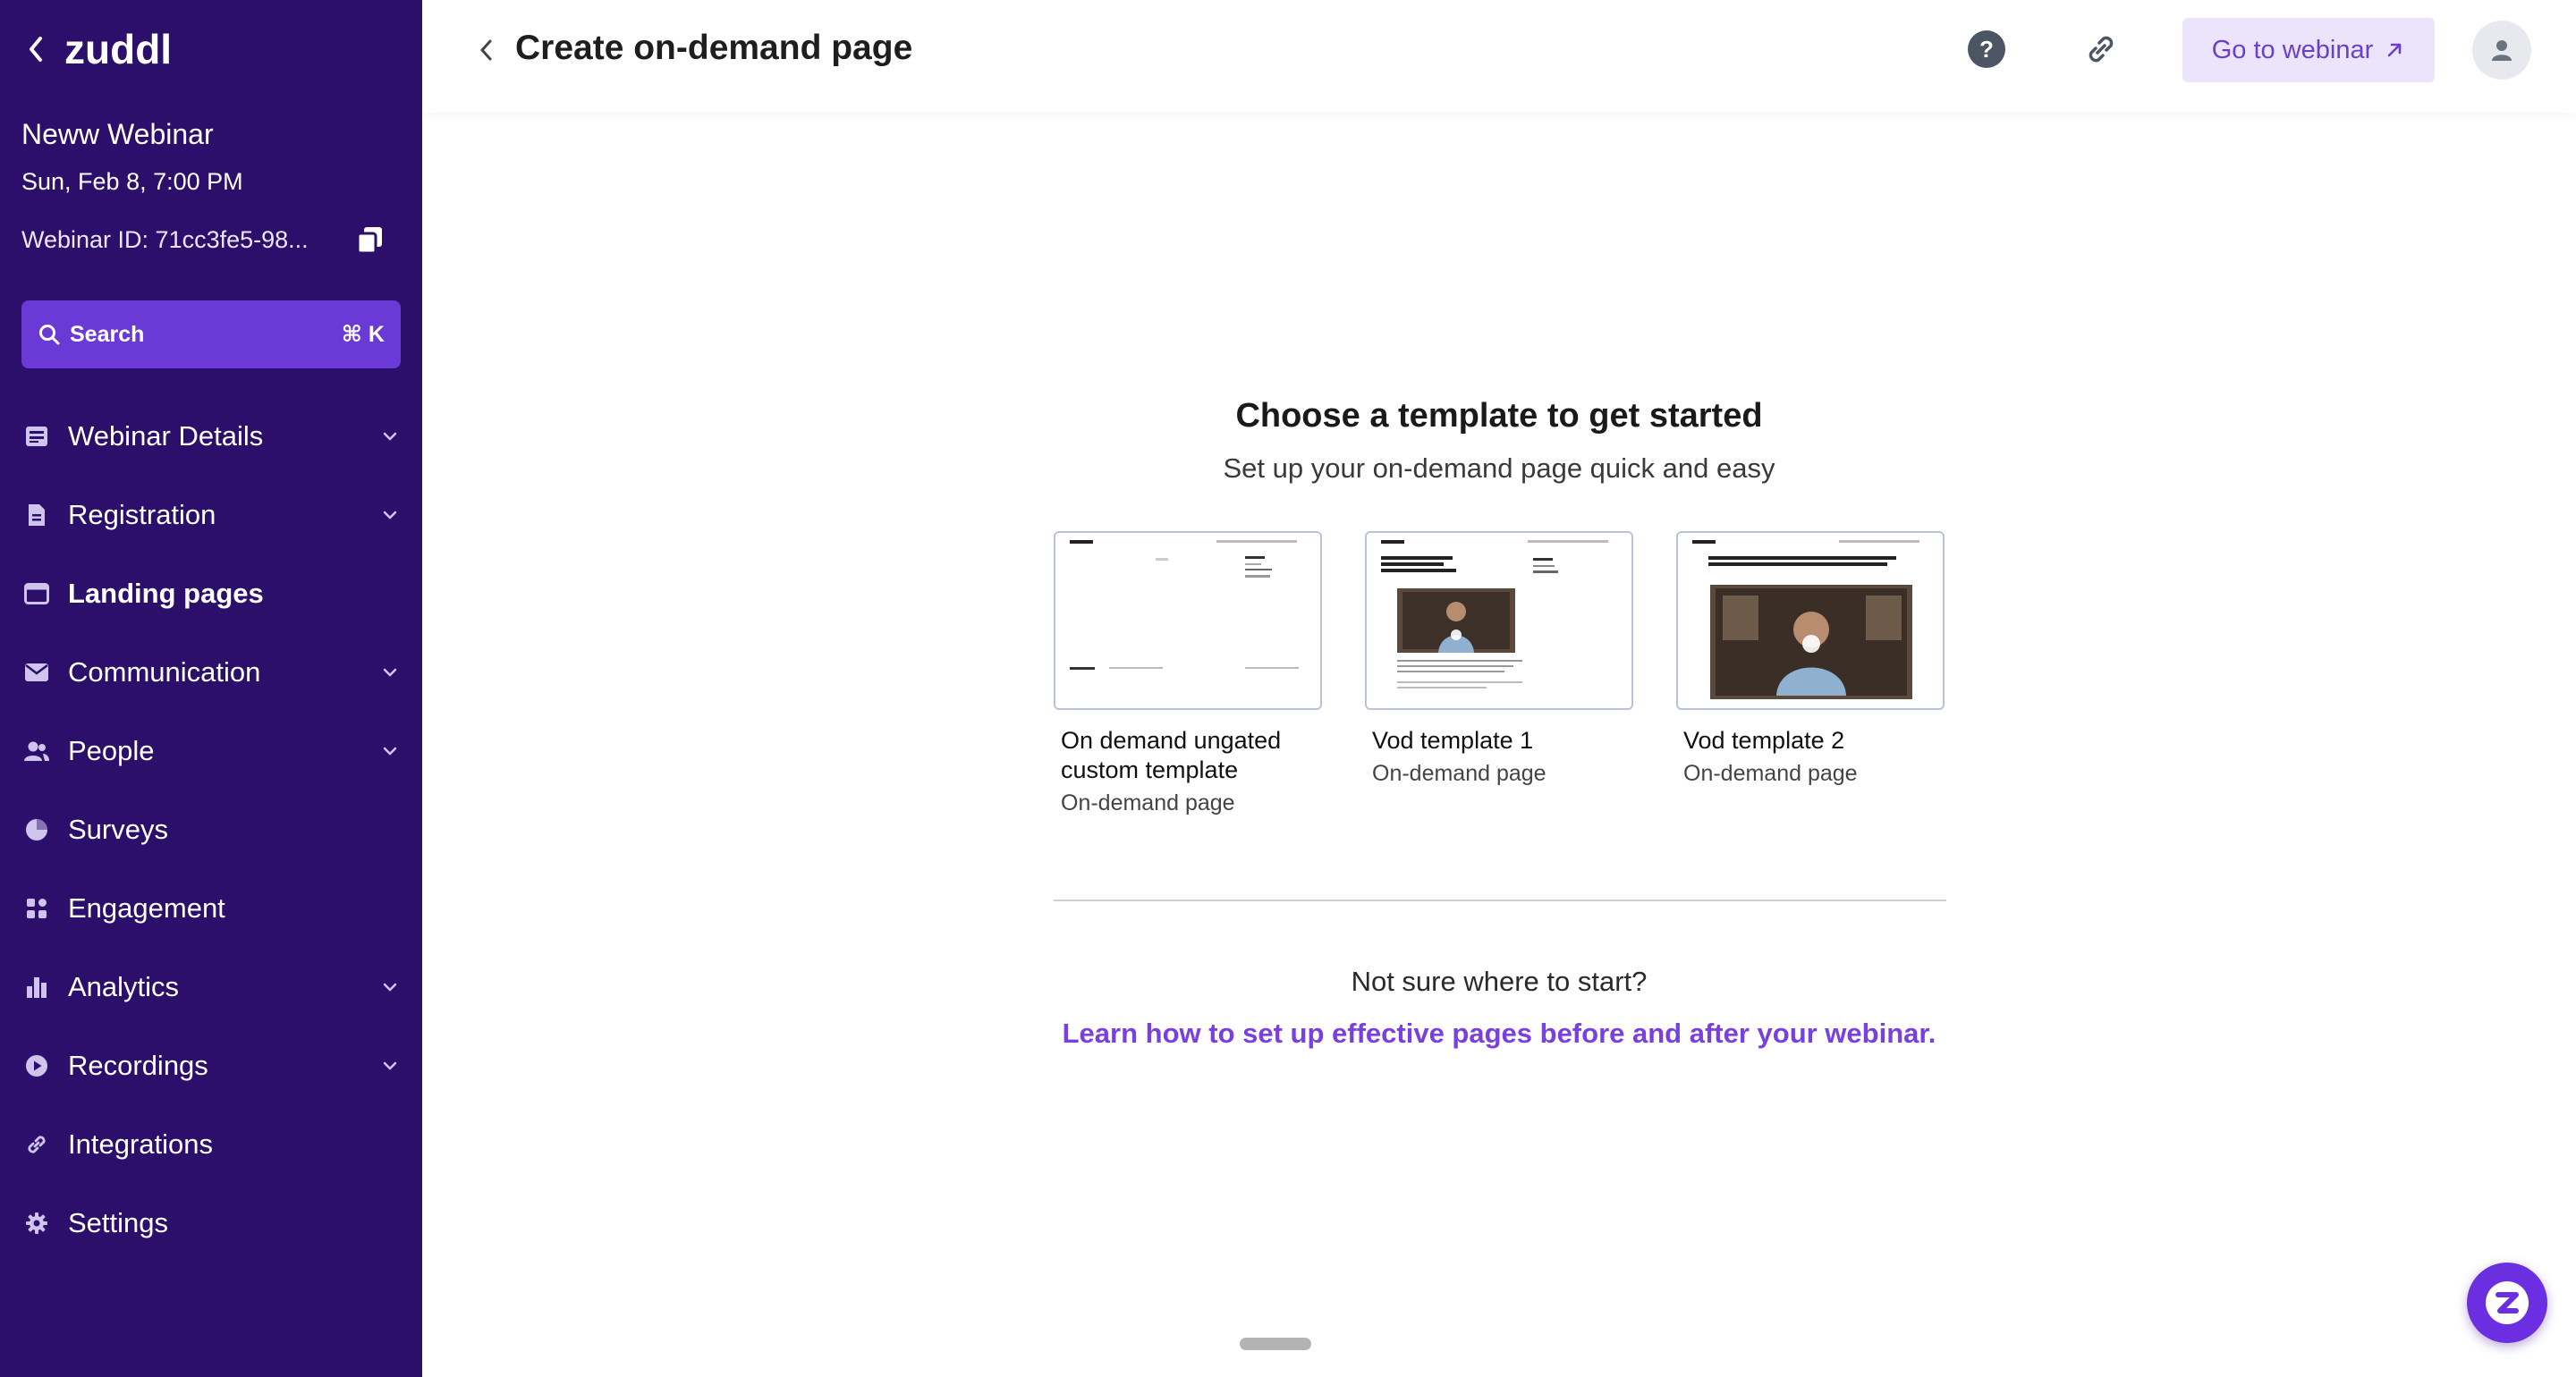 Image resolution: width=2576 pixels, height=1377 pixels. Describe the element at coordinates (1499, 981) in the screenshot. I see `help-prompt: Not sure where to start?` at that location.